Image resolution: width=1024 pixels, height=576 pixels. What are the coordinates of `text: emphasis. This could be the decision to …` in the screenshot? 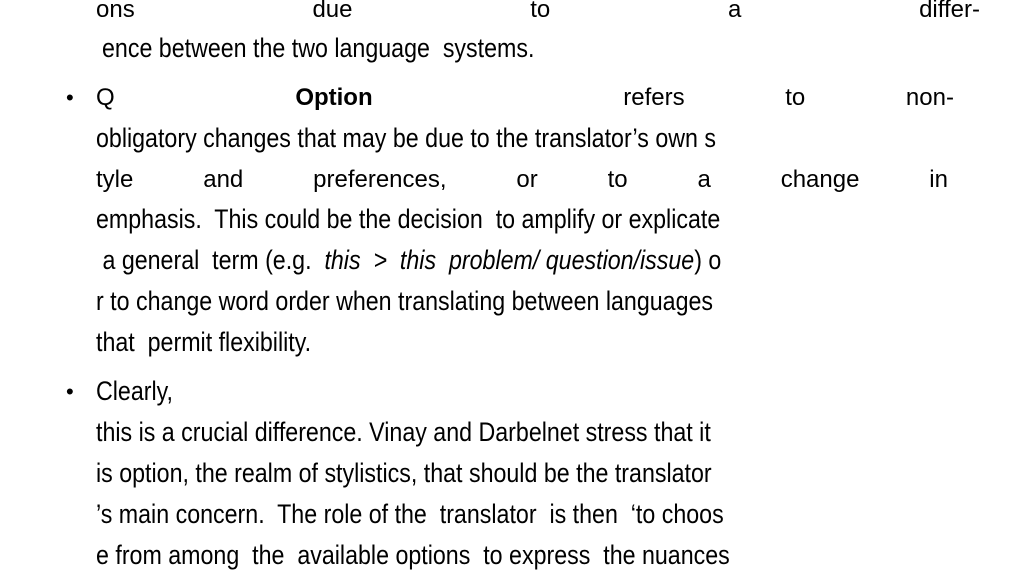 It's located at (408, 219).